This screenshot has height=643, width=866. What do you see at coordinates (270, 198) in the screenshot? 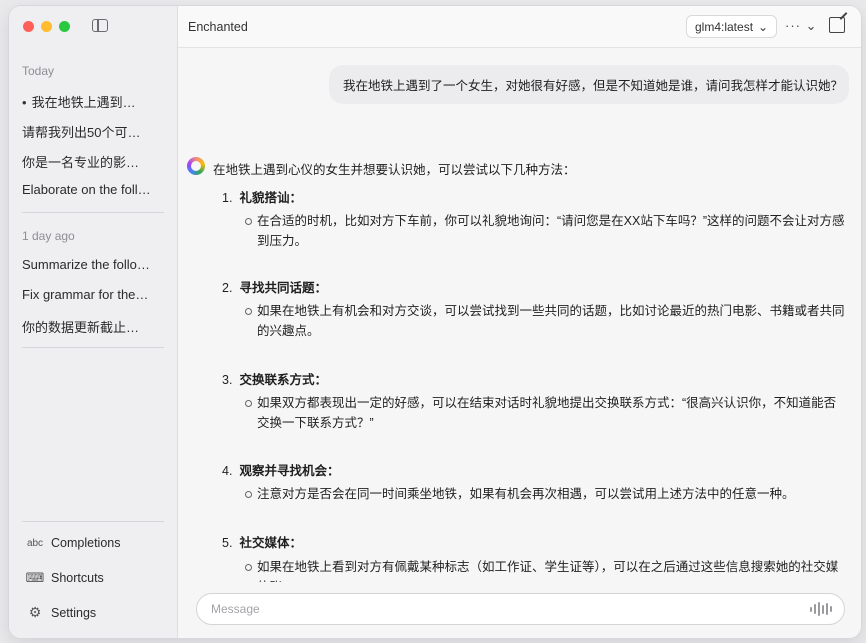
I see `list-title-text: 礼貌搭讪：` at bounding box center [270, 198].